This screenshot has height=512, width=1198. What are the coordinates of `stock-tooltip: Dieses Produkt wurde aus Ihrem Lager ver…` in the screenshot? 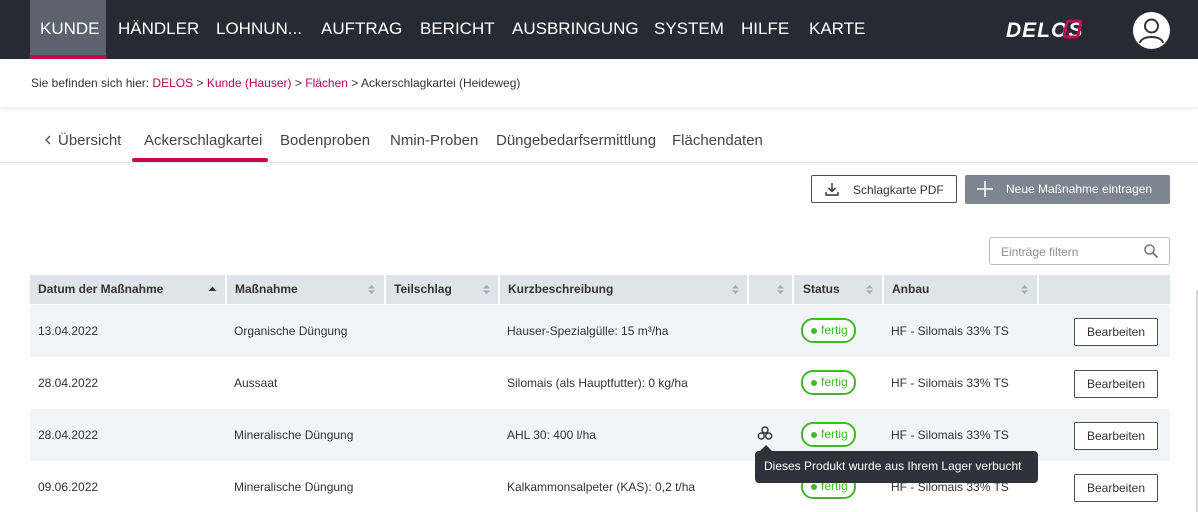 It's located at (896, 467).